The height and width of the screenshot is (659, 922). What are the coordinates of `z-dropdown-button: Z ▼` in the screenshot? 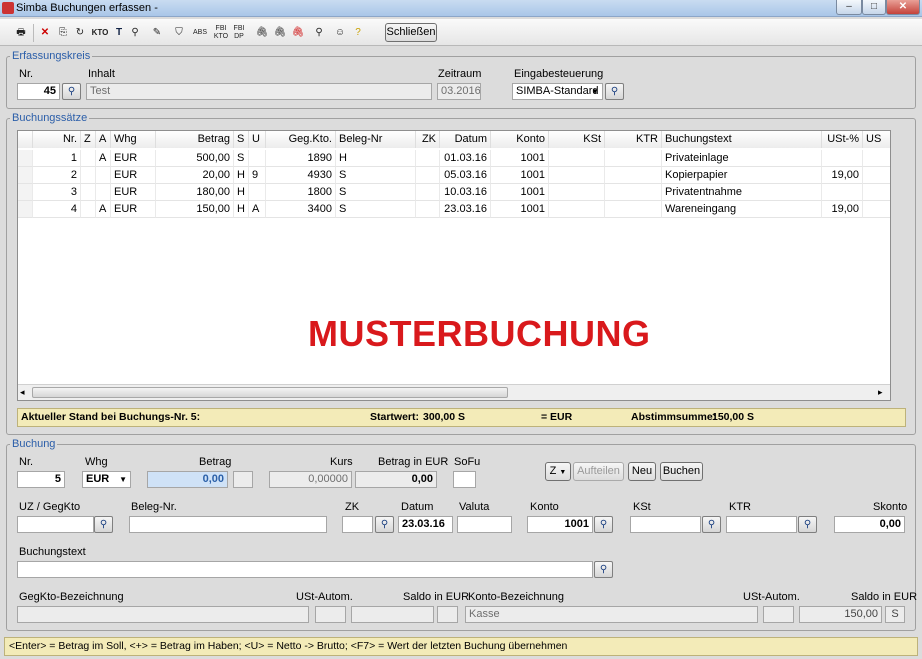 It's located at (558, 471).